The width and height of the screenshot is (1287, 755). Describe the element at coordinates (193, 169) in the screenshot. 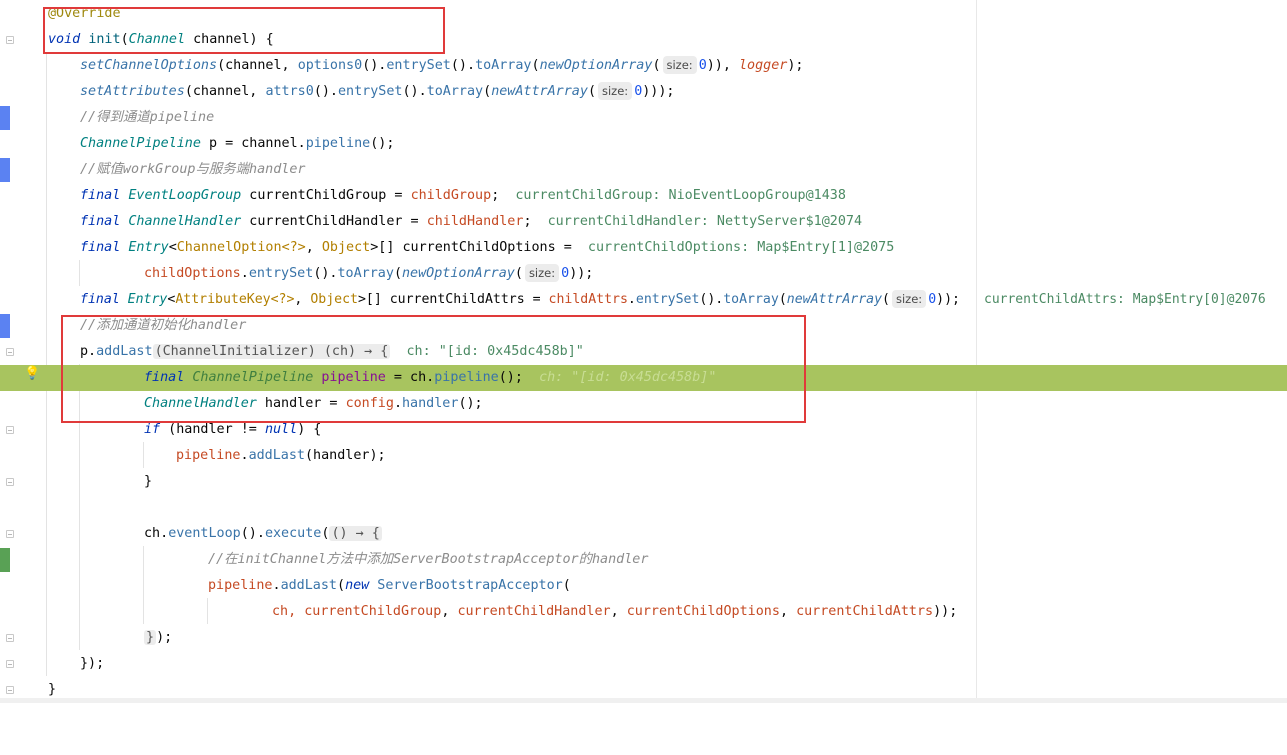

I see `comment: //赋值workGroup与服务端handler` at that location.